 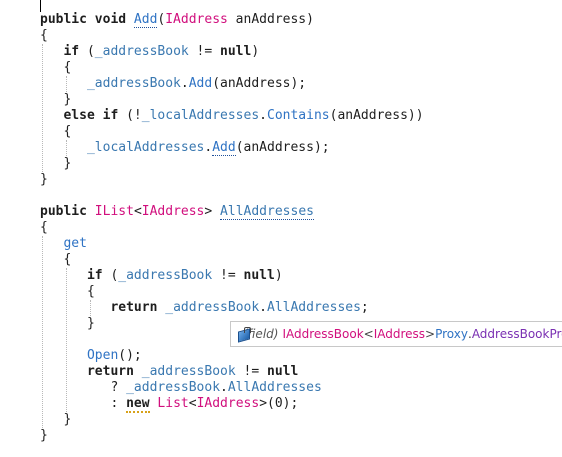 I want to click on code-line: return _addressBook != null, so click(x=192, y=371).